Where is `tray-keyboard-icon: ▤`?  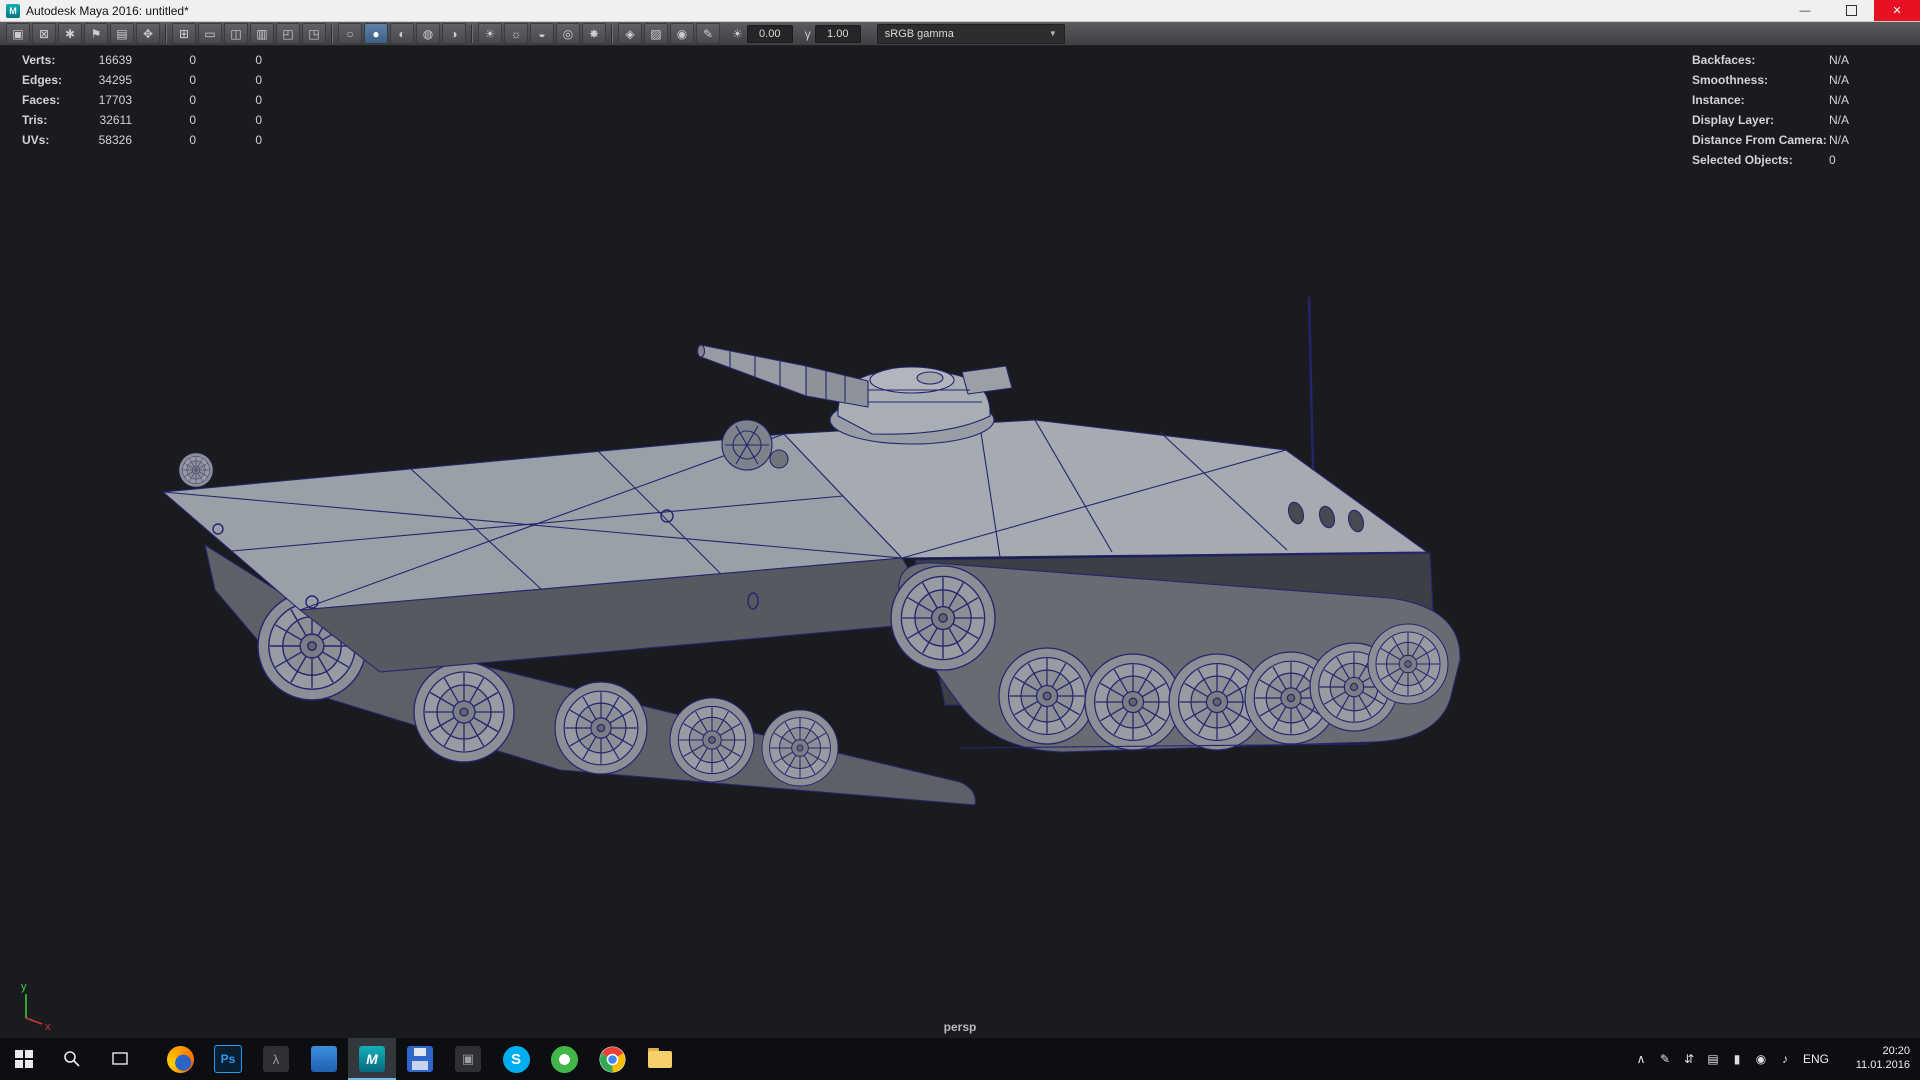
tray-keyboard-icon: ▤ is located at coordinates (1713, 1059).